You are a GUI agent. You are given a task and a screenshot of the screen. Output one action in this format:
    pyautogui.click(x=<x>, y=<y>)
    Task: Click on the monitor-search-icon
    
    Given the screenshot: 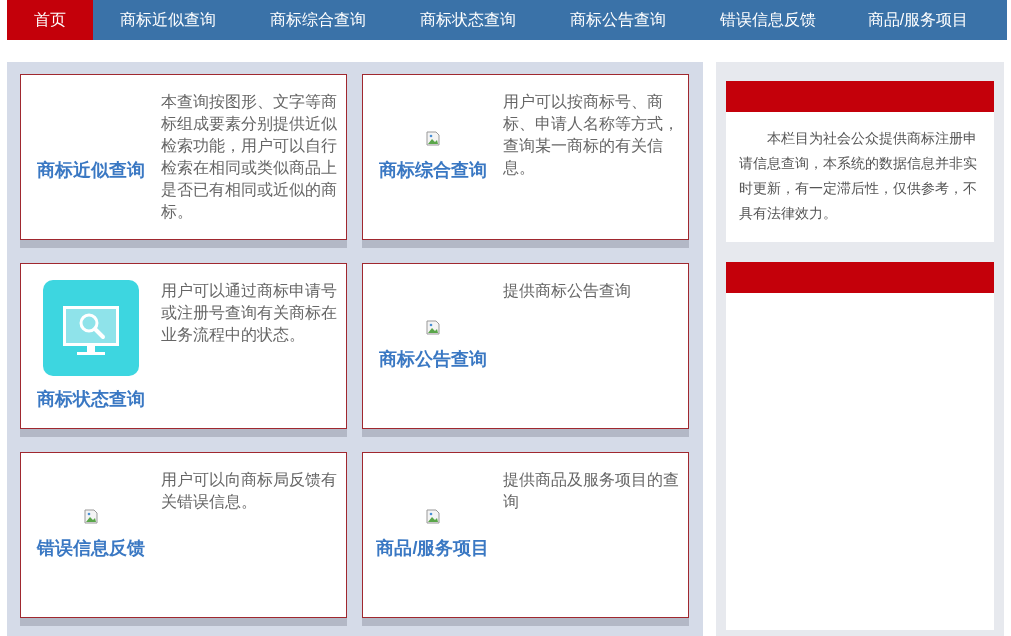 What is the action you would take?
    pyautogui.click(x=91, y=327)
    